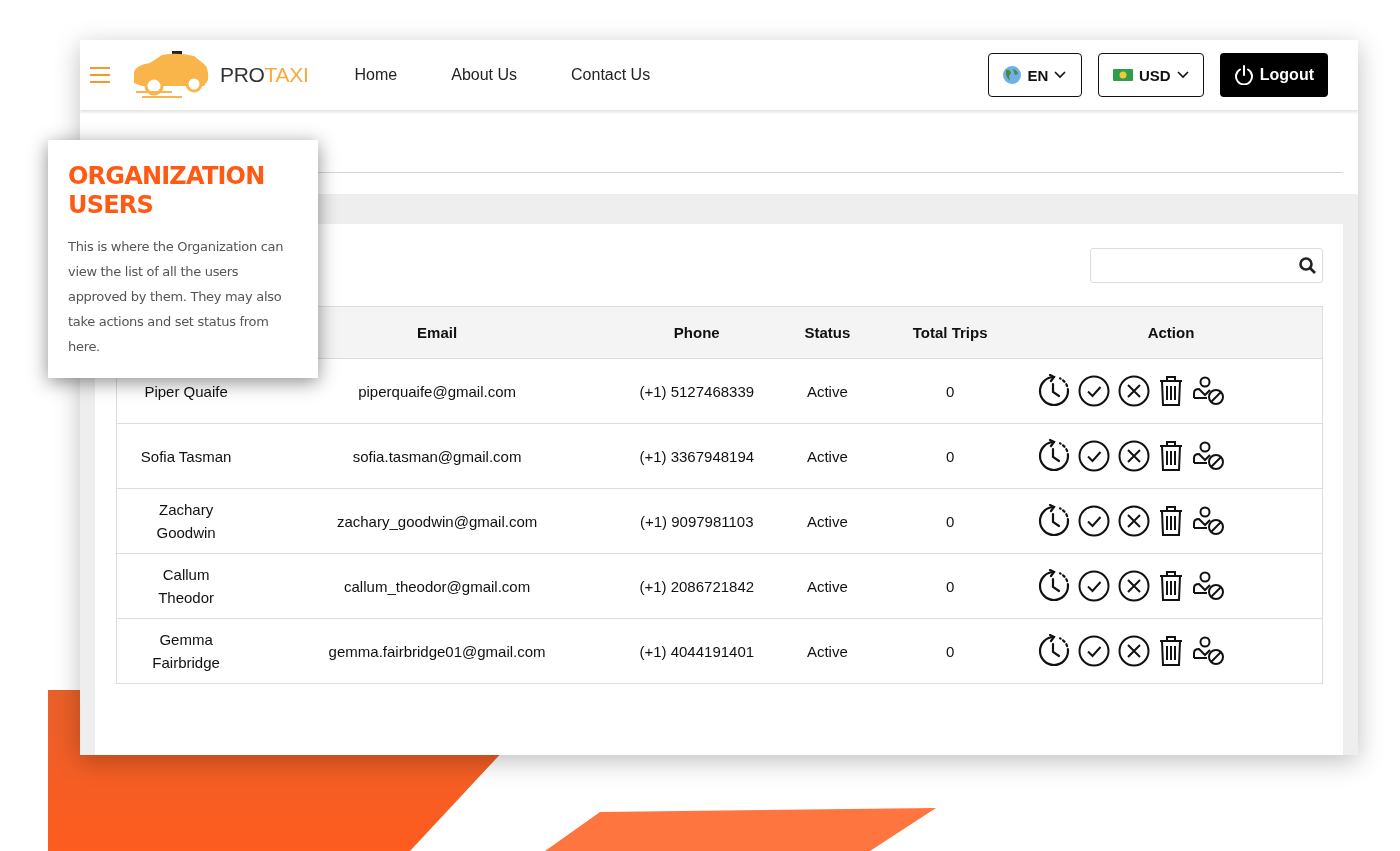 Image resolution: width=1400 pixels, height=851 pixels. I want to click on table-cell: Zachary Goodwin, so click(186, 521).